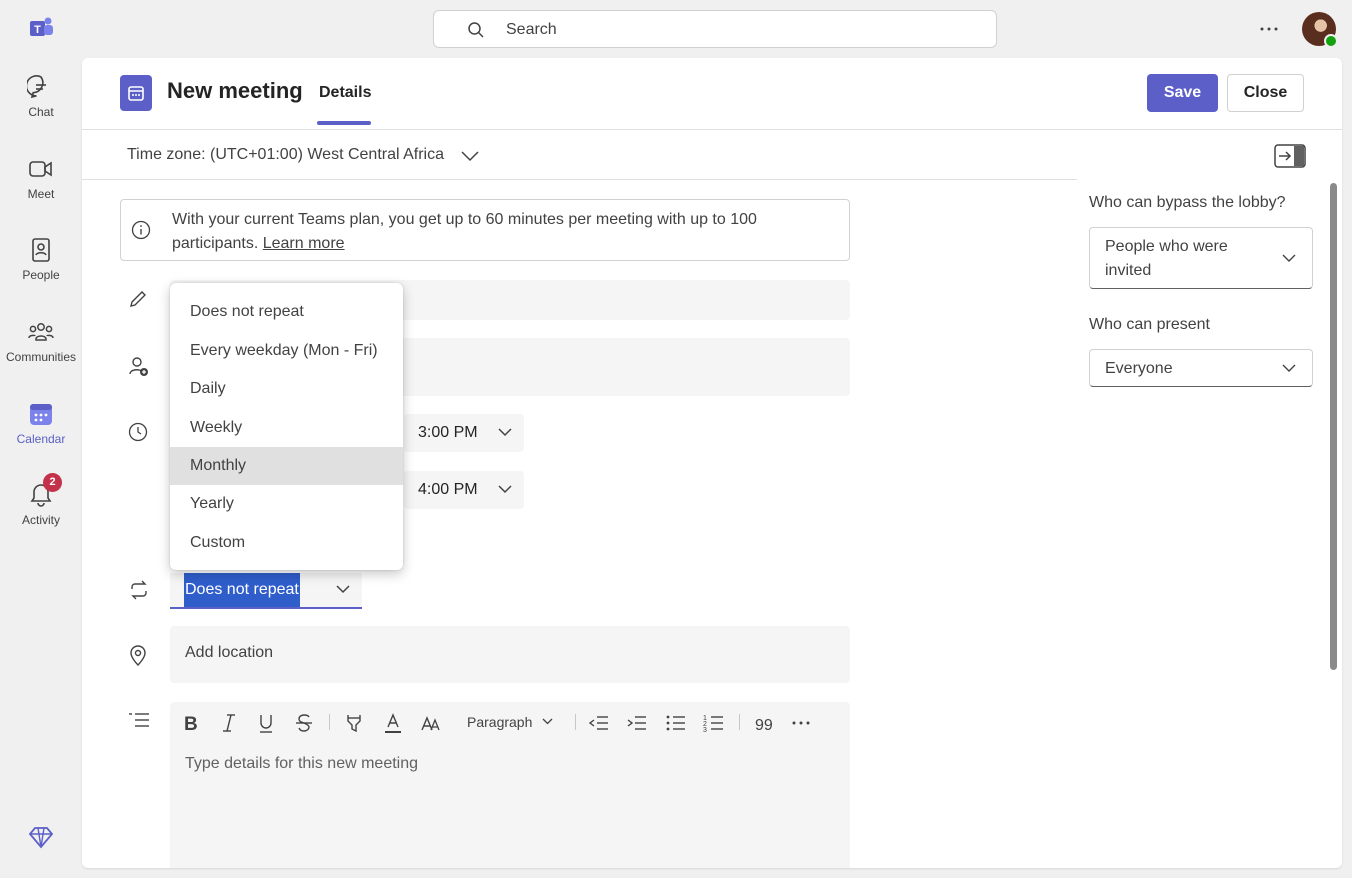 This screenshot has height=878, width=1352. I want to click on rail-item-calendar: Calendar, so click(41, 423).